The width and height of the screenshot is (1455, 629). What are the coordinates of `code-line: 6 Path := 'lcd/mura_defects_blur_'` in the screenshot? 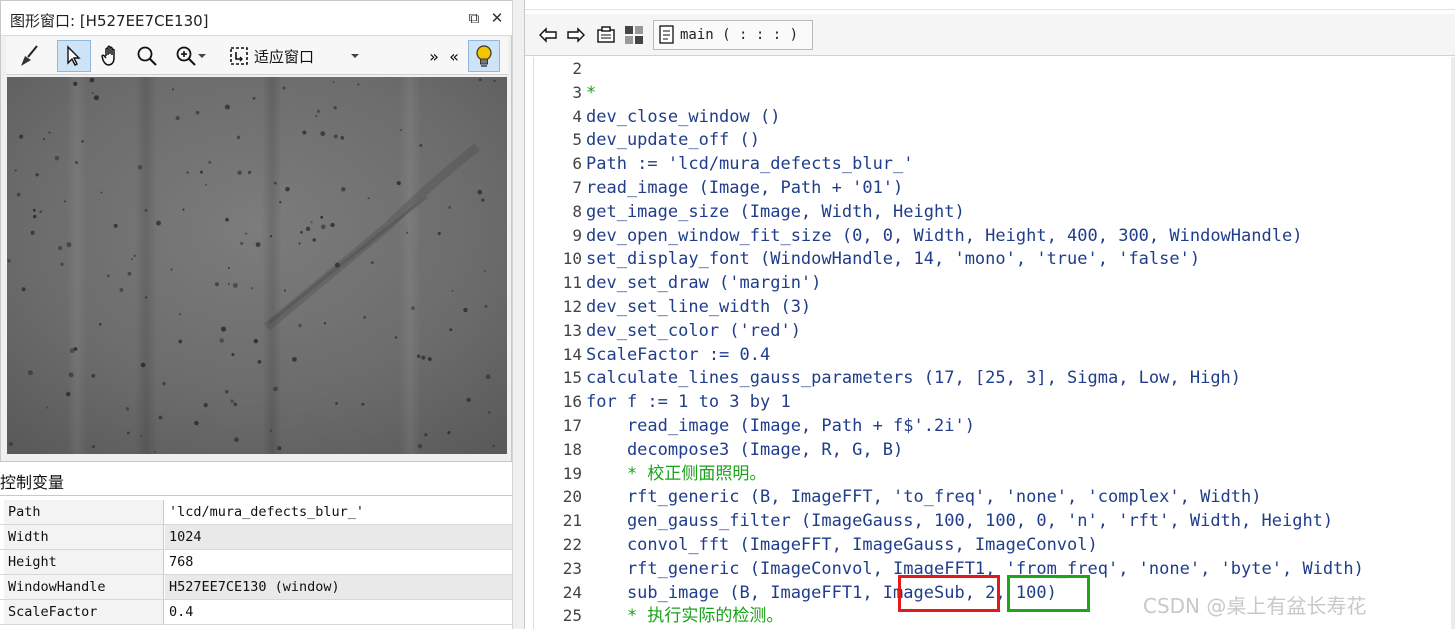 It's located at (994, 164).